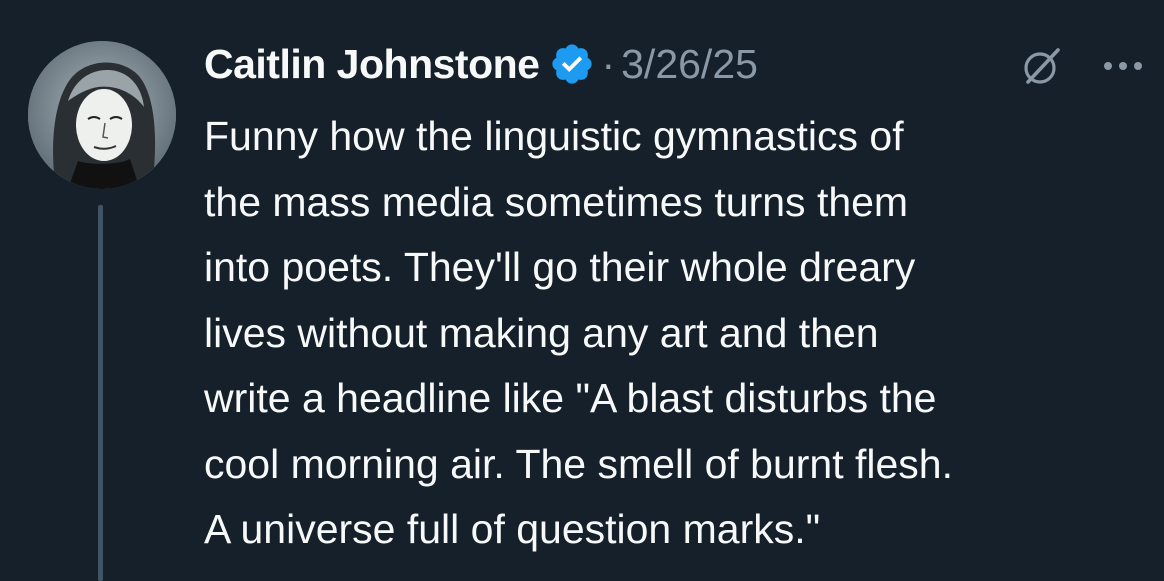  I want to click on tweet-text-line: lives without making any art and then, so click(541, 332).